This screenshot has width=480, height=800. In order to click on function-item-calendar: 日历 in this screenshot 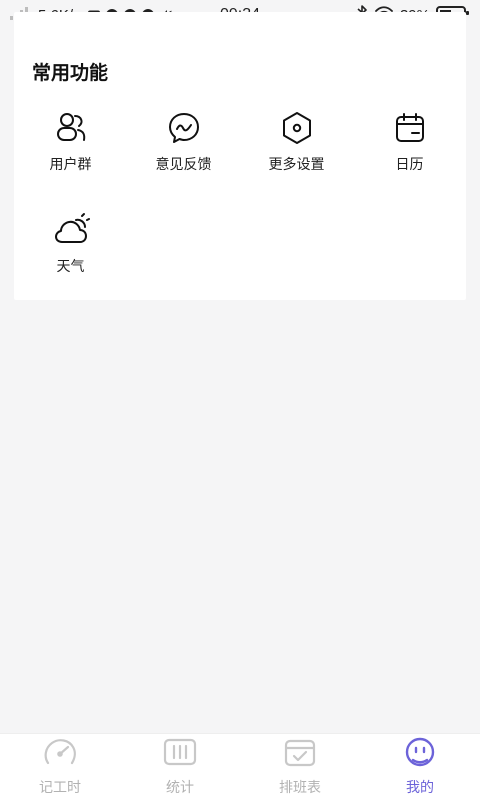, I will do `click(409, 141)`.